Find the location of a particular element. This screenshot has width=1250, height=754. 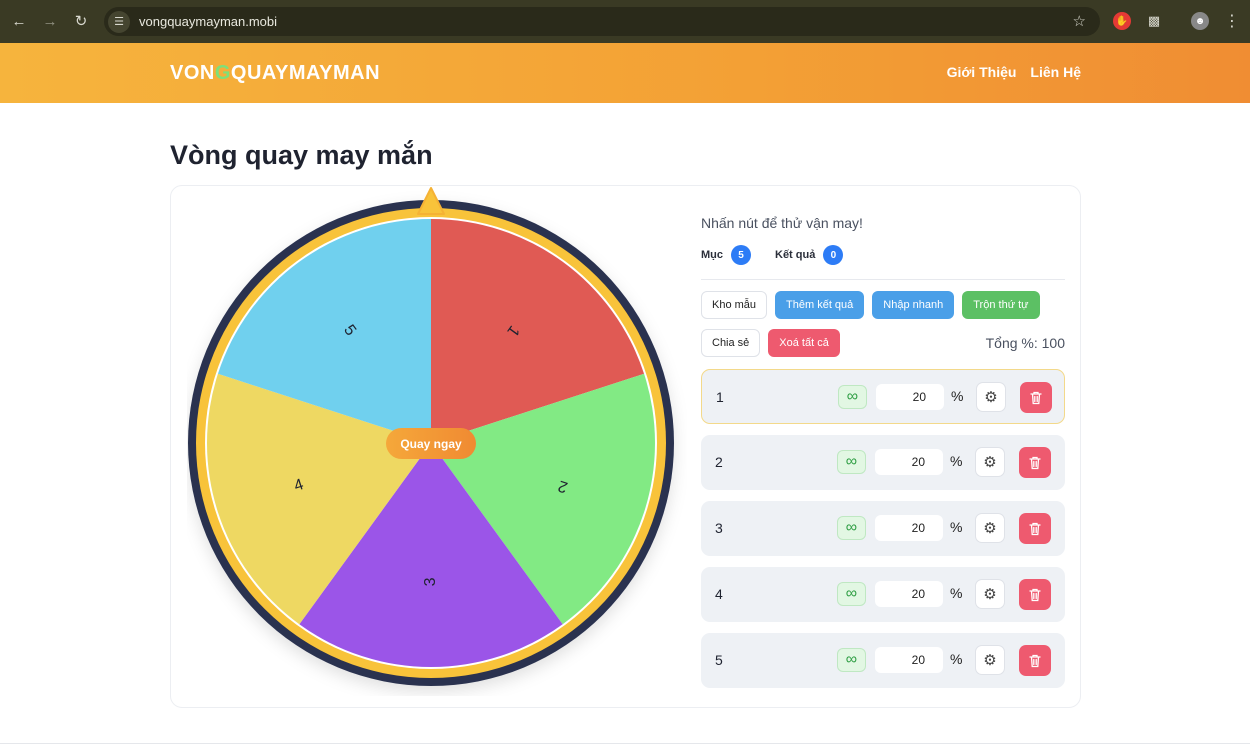

menu-dots-icon: ⋮ is located at coordinates (1232, 21).